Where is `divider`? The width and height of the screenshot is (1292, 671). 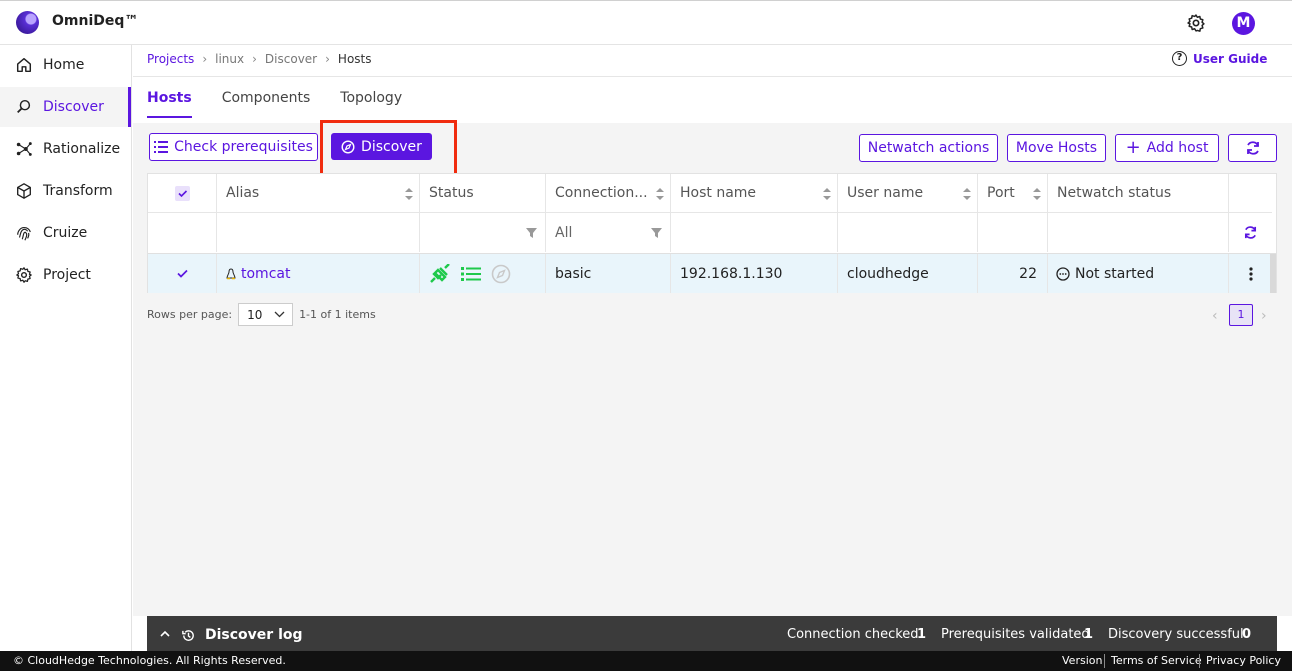 divider is located at coordinates (712, 76).